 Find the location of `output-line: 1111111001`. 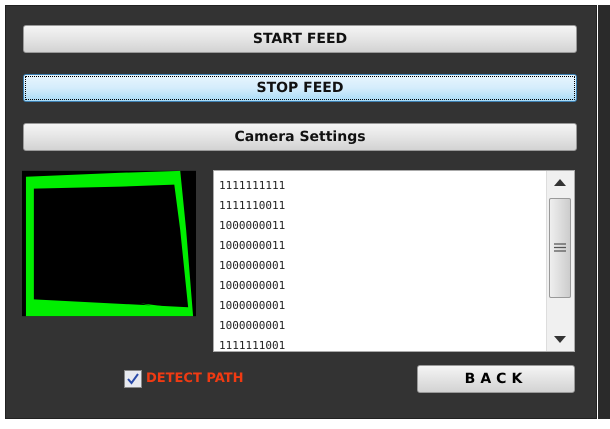

output-line: 1111111001 is located at coordinates (252, 344).